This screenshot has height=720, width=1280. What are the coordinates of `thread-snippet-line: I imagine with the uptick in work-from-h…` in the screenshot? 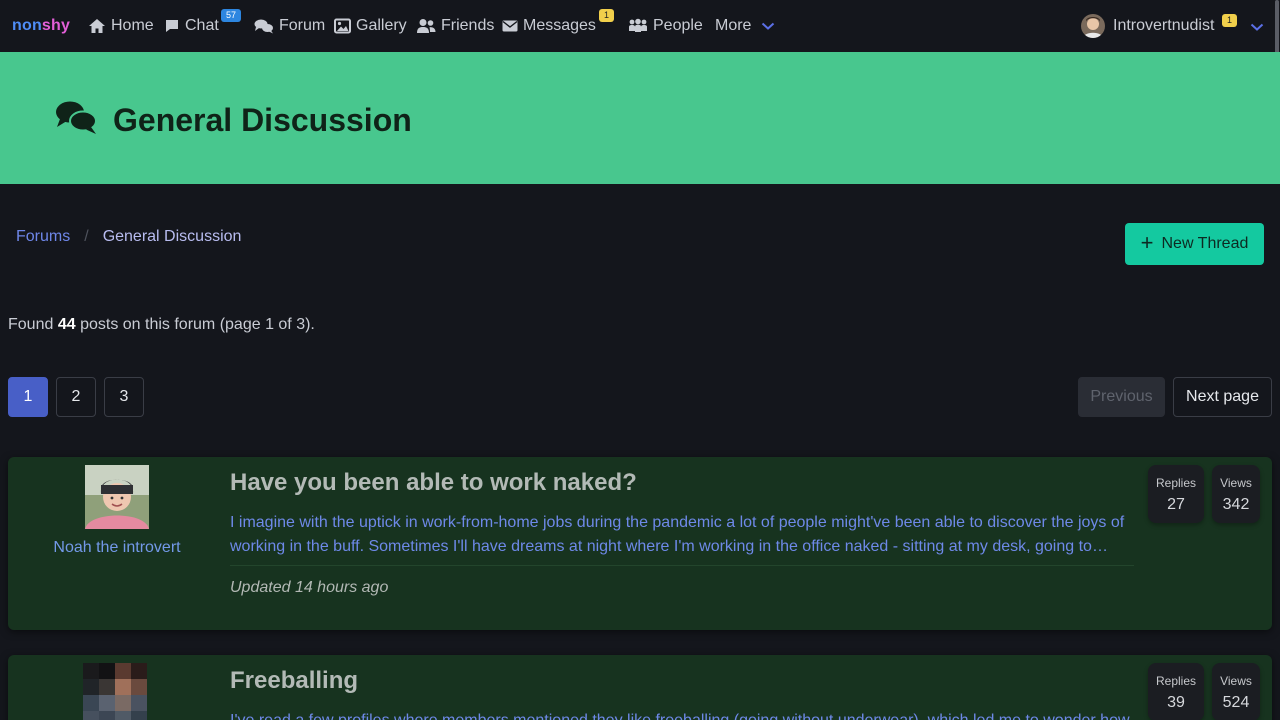 It's located at (677, 522).